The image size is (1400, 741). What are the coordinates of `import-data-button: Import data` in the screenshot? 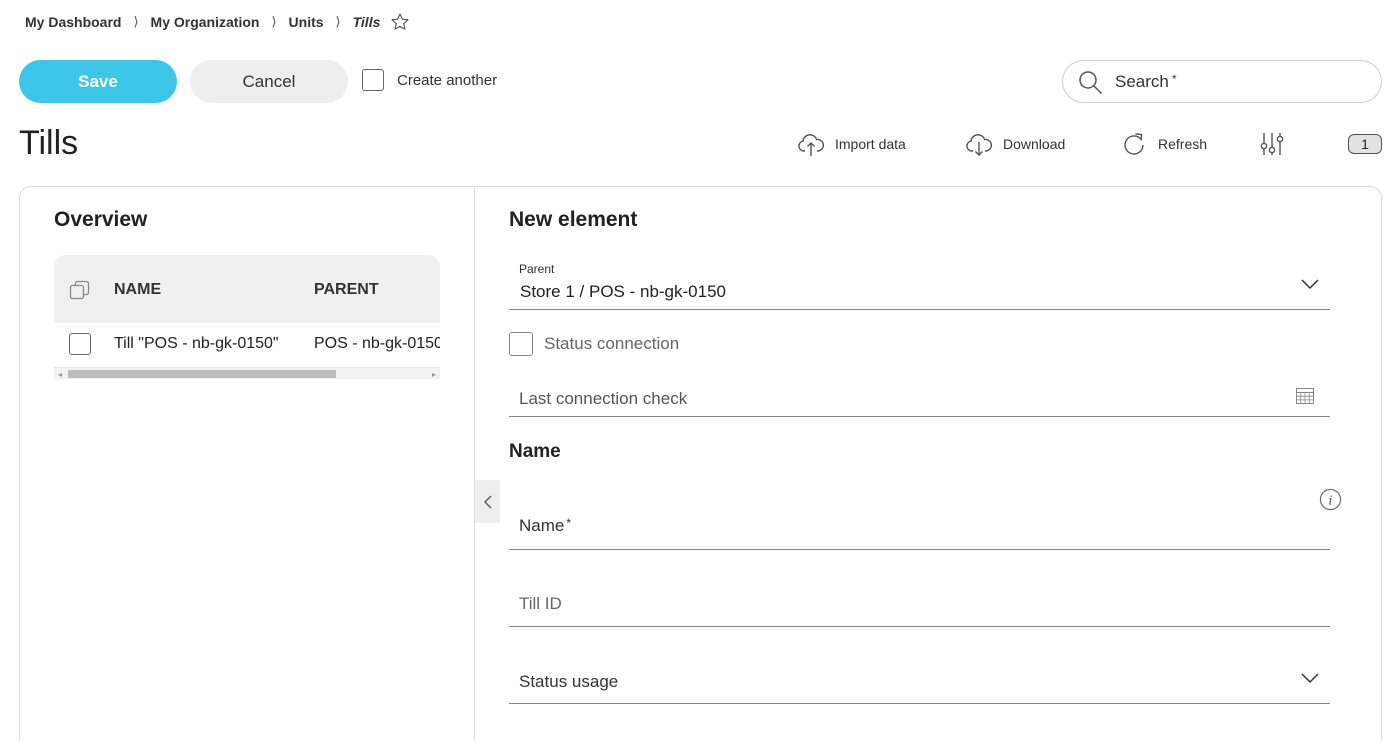 It's located at (851, 144).